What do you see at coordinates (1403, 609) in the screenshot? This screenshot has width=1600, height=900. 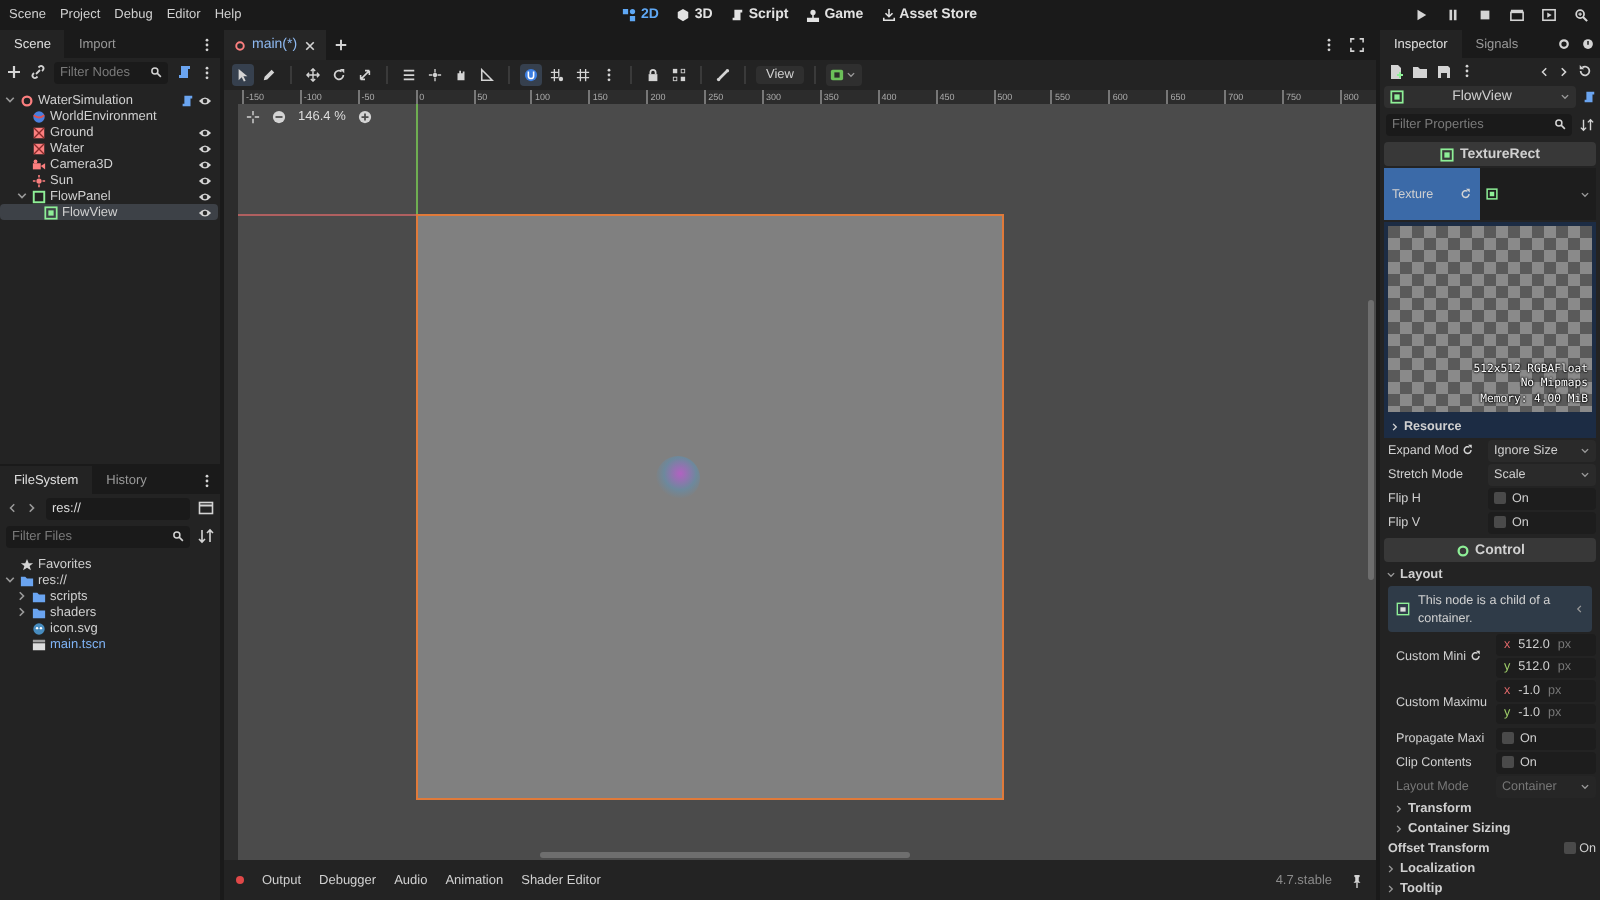 I see `info-icon` at bounding box center [1403, 609].